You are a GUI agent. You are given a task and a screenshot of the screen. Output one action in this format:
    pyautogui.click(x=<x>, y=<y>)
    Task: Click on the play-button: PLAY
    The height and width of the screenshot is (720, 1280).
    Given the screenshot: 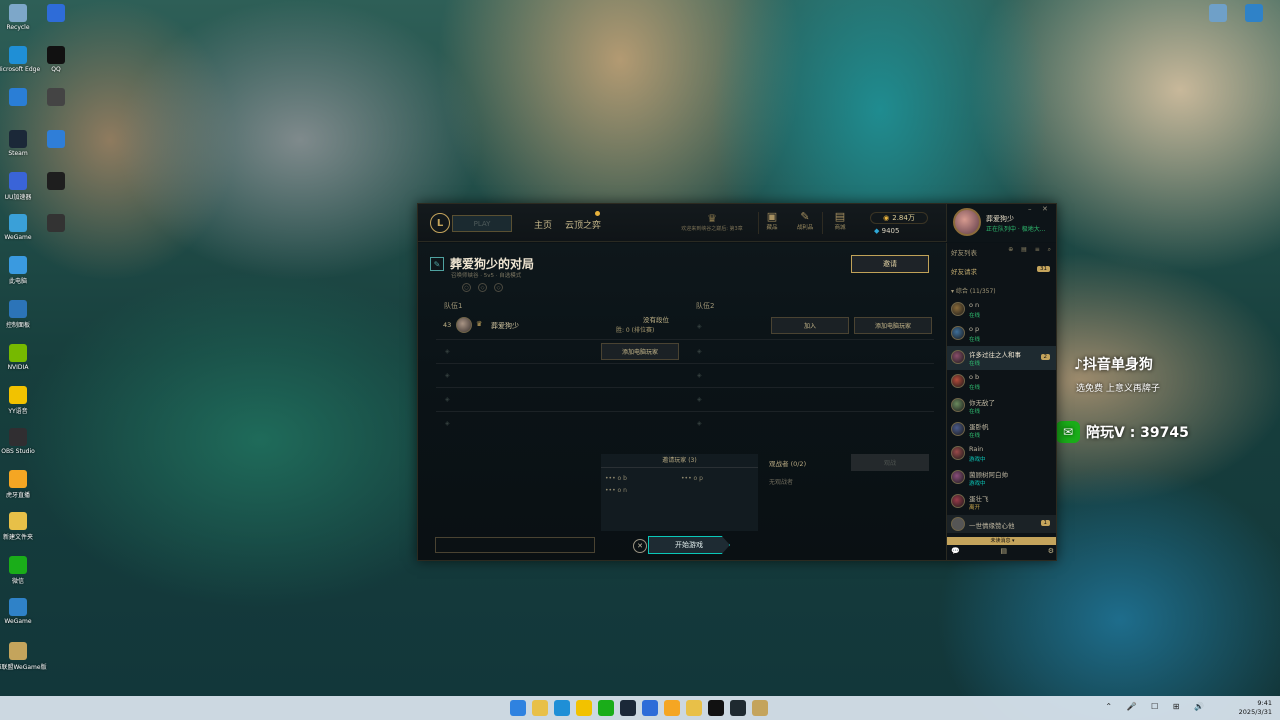 What is the action you would take?
    pyautogui.click(x=482, y=223)
    